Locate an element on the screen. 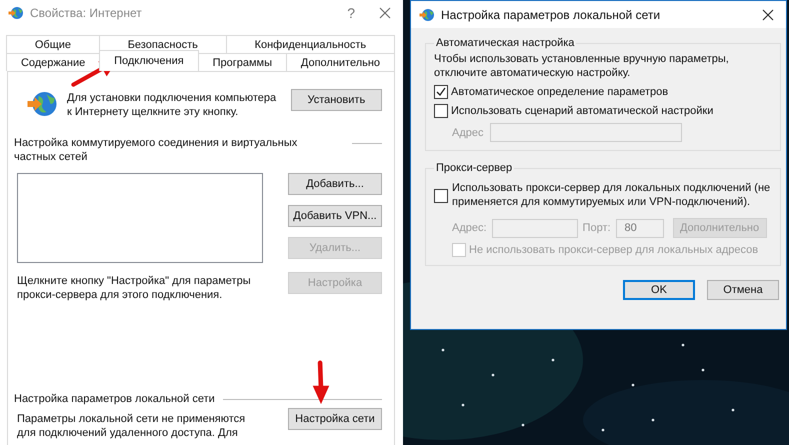 The width and height of the screenshot is (789, 445). lan-description: Параметры локальной сети не применяются для подключений удаленного доступа. Для is located at coordinates (131, 426).